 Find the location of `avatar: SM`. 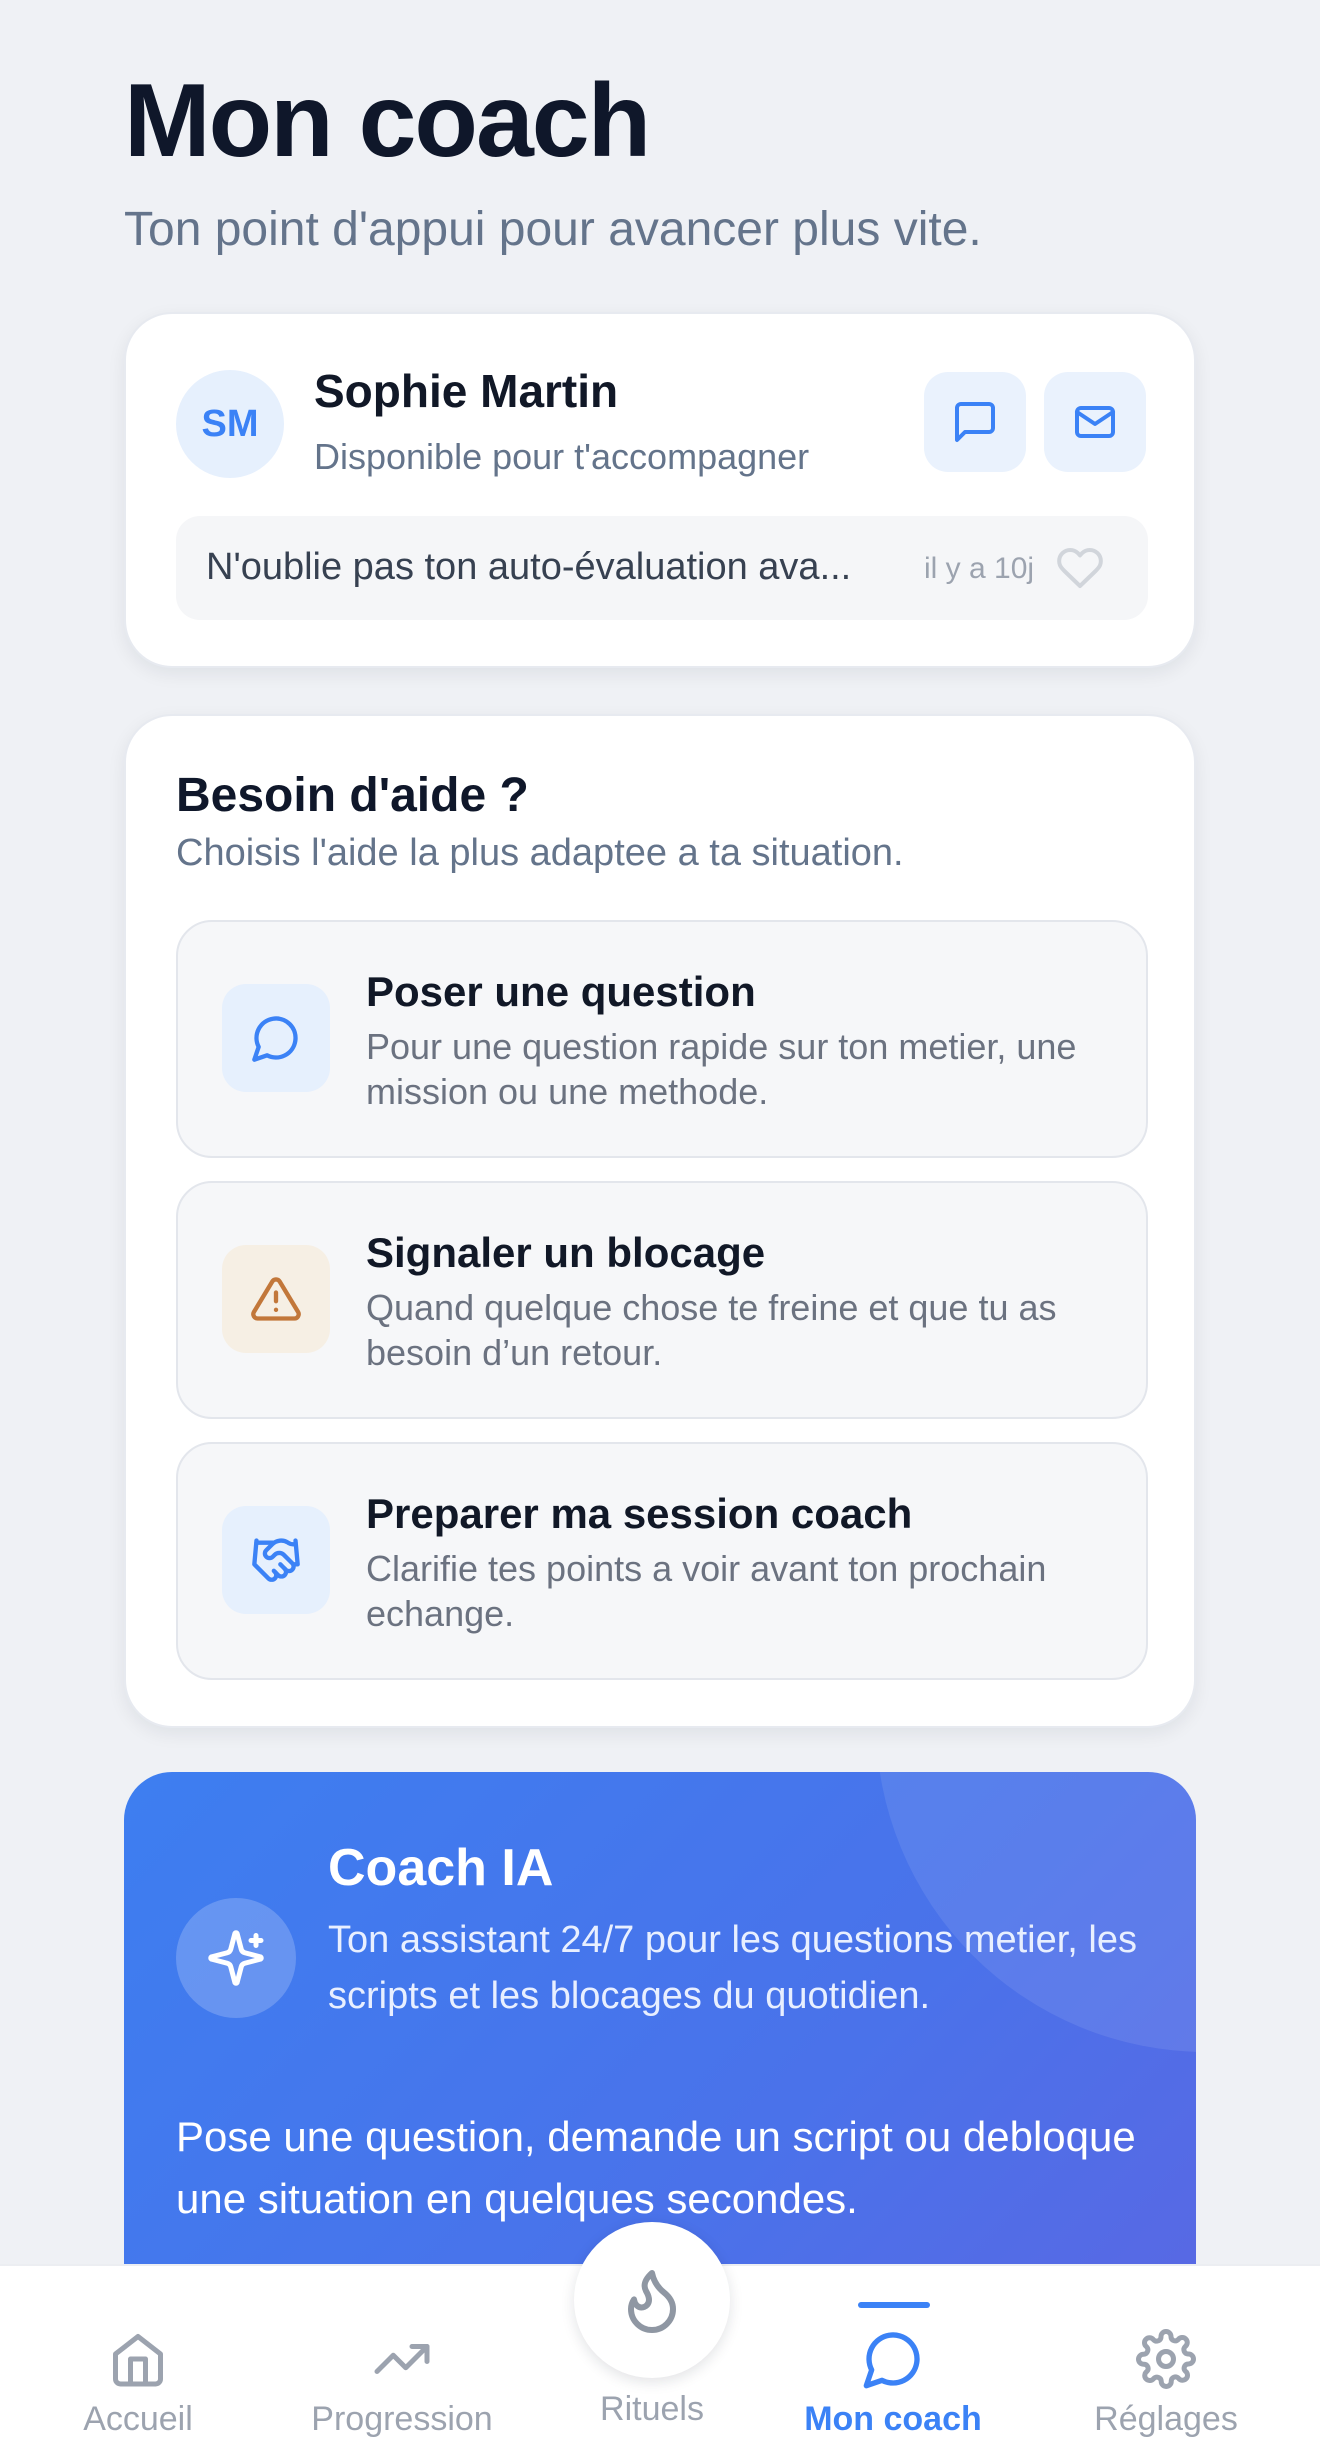

avatar: SM is located at coordinates (230, 424).